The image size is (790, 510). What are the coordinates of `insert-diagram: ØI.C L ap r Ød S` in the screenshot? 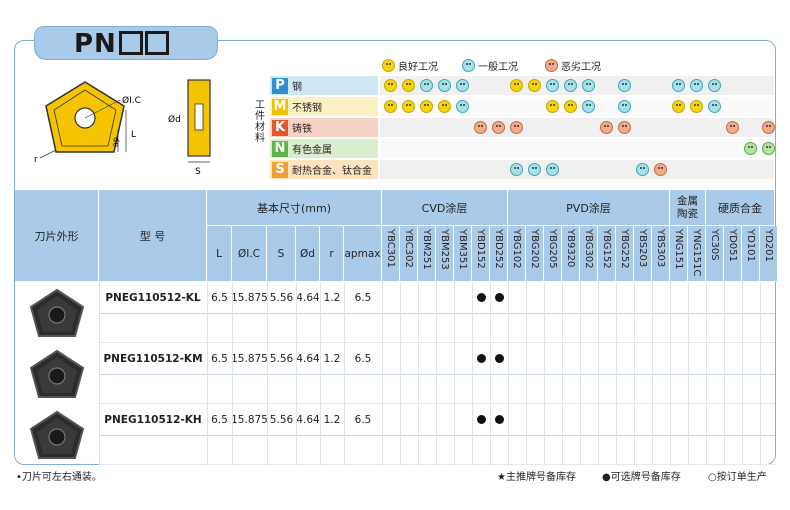 It's located at (122, 128).